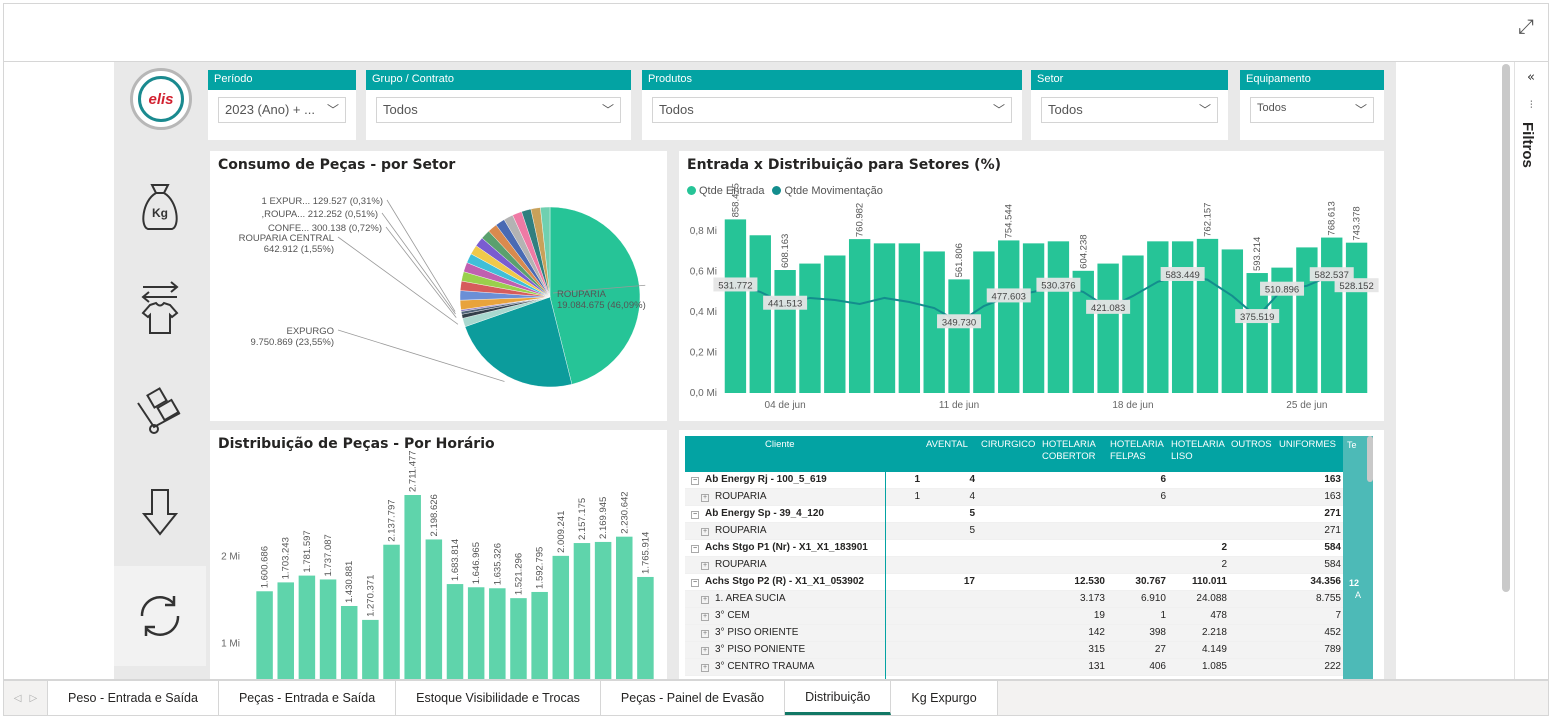 Image resolution: width=1552 pixels, height=720 pixels. I want to click on tab-next-icon: ▷, so click(34, 698).